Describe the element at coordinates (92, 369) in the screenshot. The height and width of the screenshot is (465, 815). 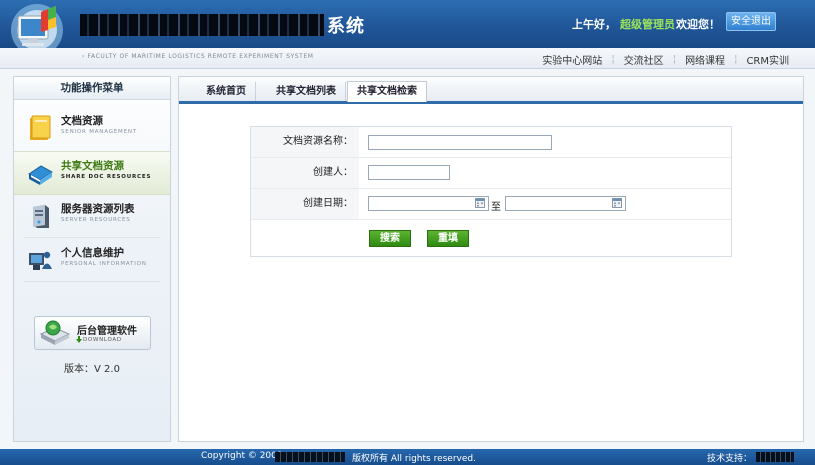
I see `version-label: 版本：V 2.0` at that location.